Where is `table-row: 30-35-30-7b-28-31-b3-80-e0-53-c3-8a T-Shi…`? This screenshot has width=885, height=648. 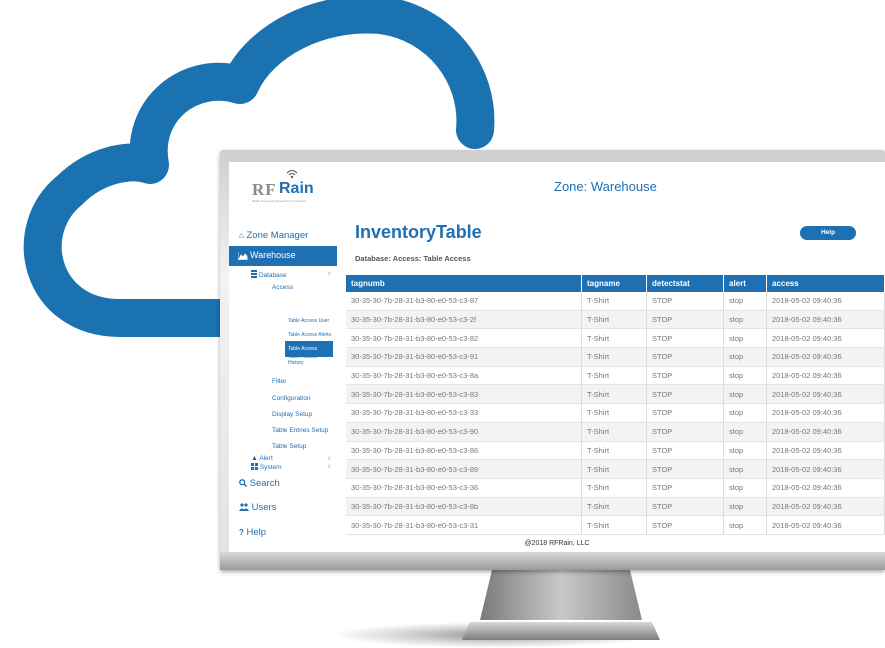 table-row: 30-35-30-7b-28-31-b3-80-e0-53-c3-8a T-Shi… is located at coordinates (615, 376).